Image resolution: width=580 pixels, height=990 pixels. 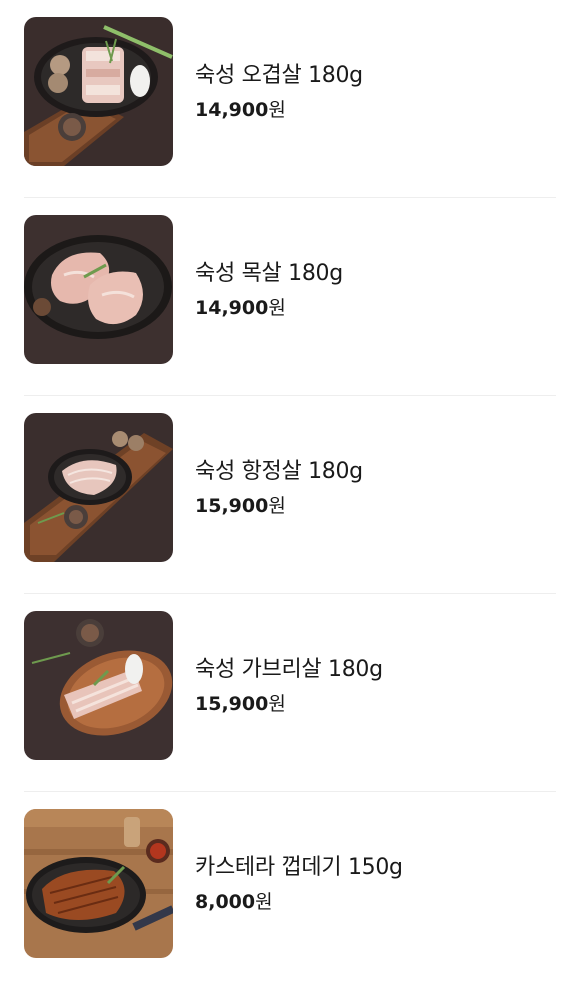 I want to click on pork-skin-thumbnail-icon, so click(x=98, y=883).